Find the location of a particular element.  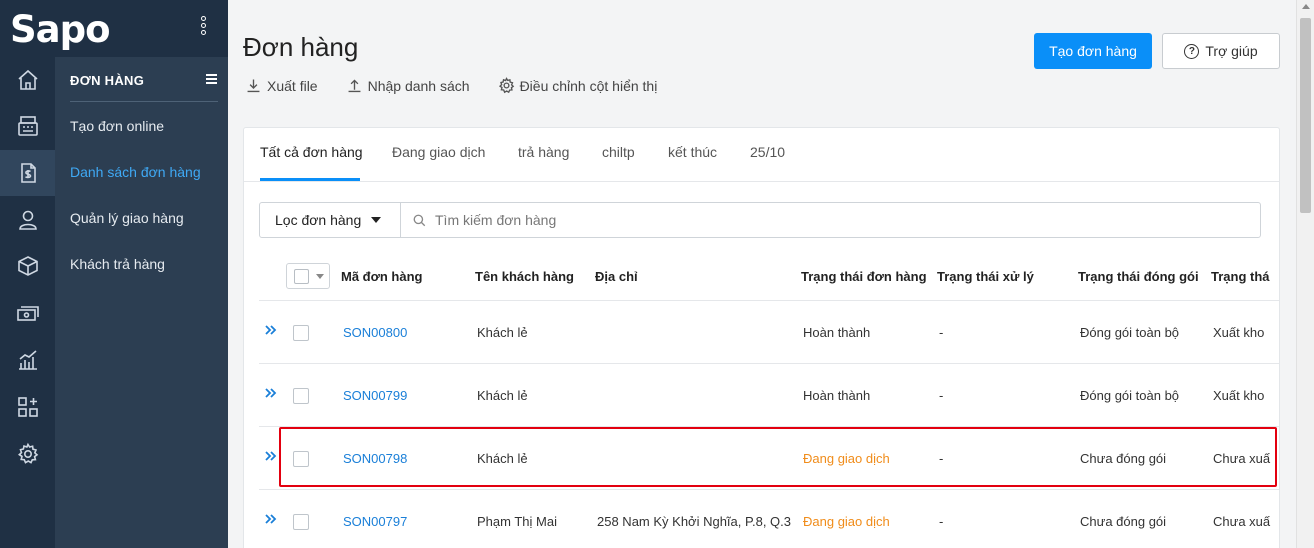

address: 258 Nam Kỳ Khởi Nghĩa, P.8, Q.3 is located at coordinates (694, 521).